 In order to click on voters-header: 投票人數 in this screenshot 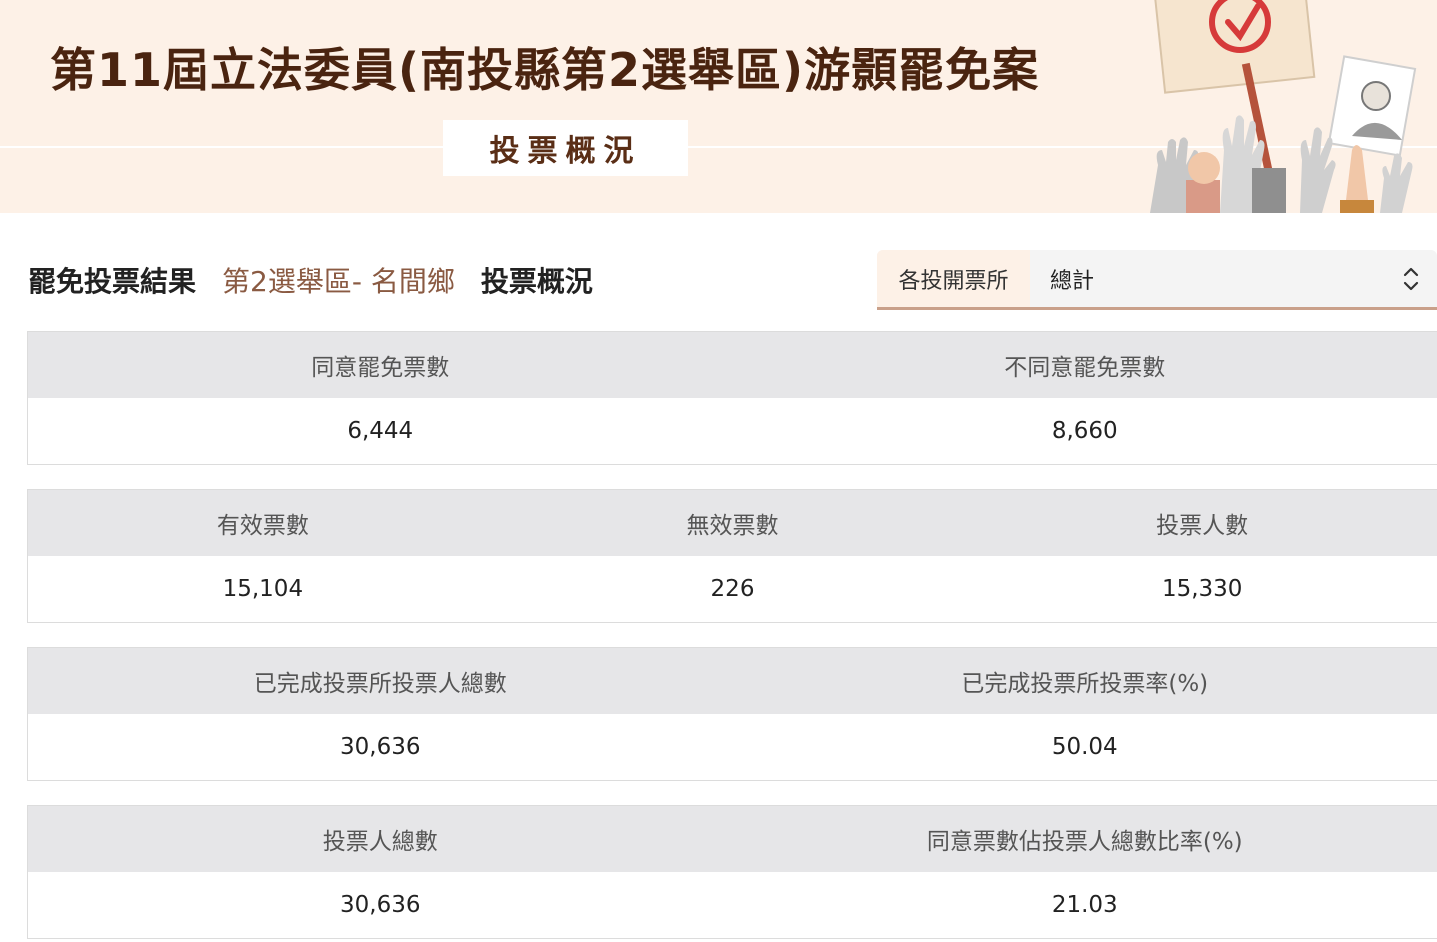, I will do `click(1202, 526)`.